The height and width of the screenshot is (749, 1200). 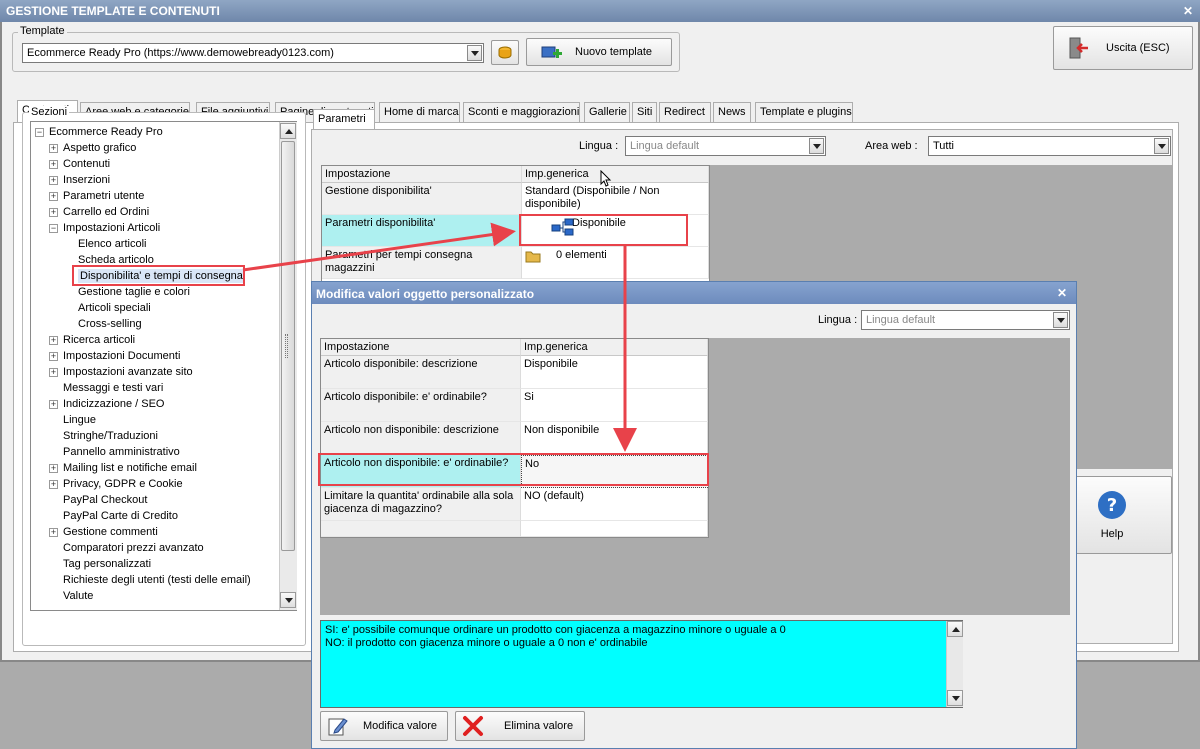 What do you see at coordinates (419, 112) in the screenshot?
I see `tab-home-marca: Home di marca` at bounding box center [419, 112].